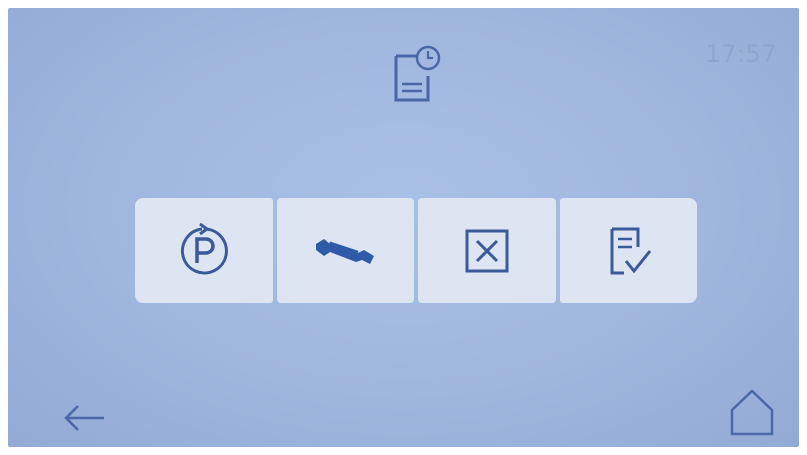 The image size is (807, 455). I want to click on close-box-icon, so click(487, 250).